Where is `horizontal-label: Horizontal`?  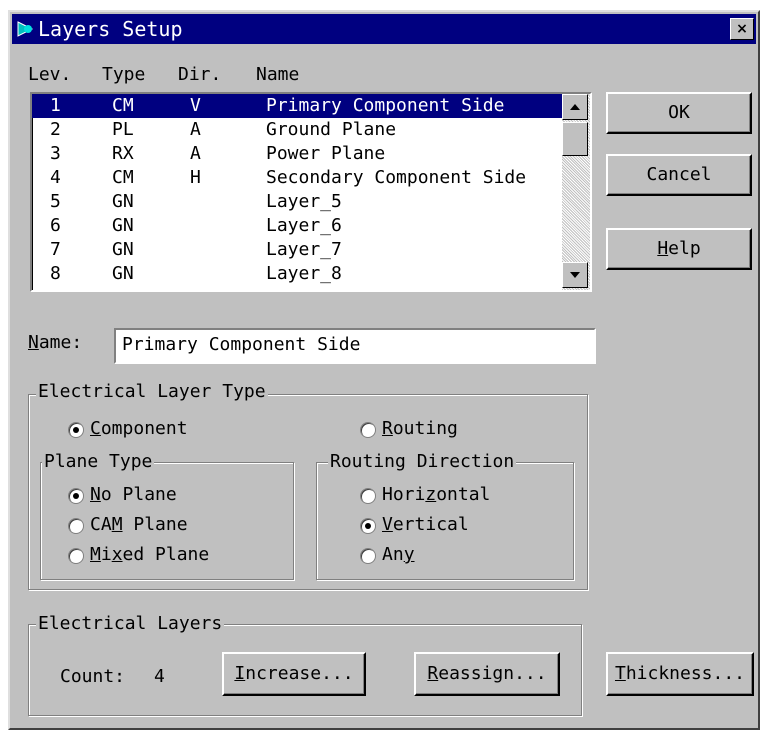
horizontal-label: Horizontal is located at coordinates (436, 494).